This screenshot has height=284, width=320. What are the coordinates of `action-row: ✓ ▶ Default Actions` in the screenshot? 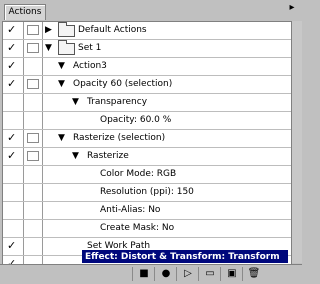 It's located at (147, 31).